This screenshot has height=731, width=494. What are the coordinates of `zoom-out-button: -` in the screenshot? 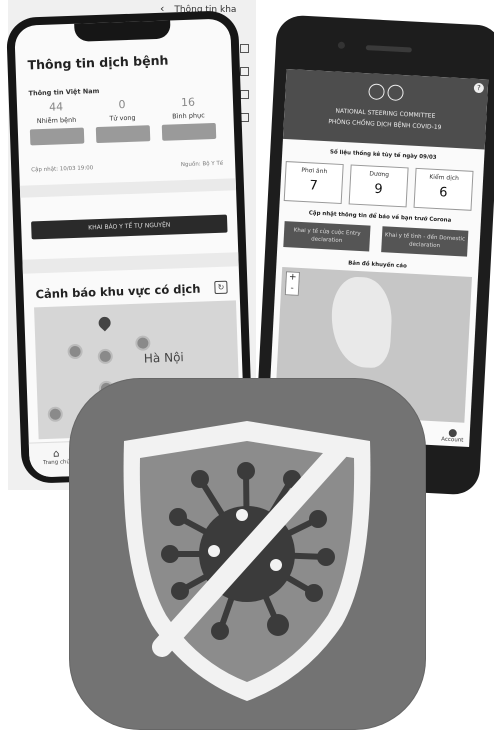 It's located at (292, 289).